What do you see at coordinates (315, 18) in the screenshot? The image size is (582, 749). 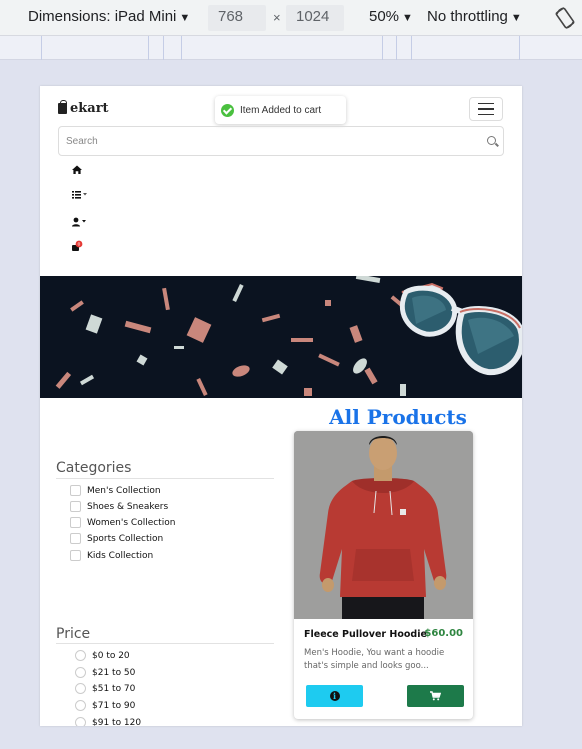 I see `height-input: 1024` at bounding box center [315, 18].